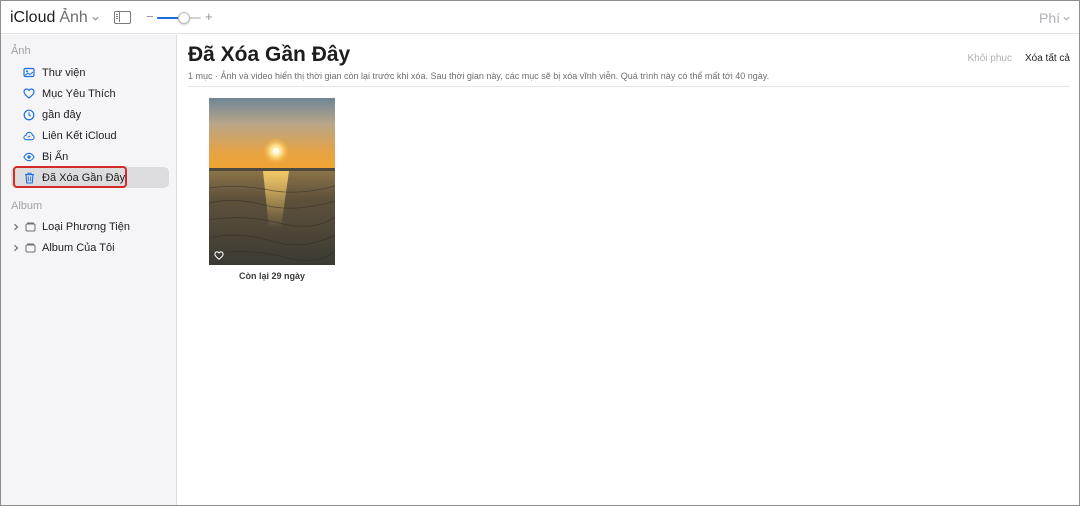 Image resolution: width=1080 pixels, height=506 pixels. What do you see at coordinates (90, 114) in the screenshot?
I see `sidebar-item-recents: gần đây` at bounding box center [90, 114].